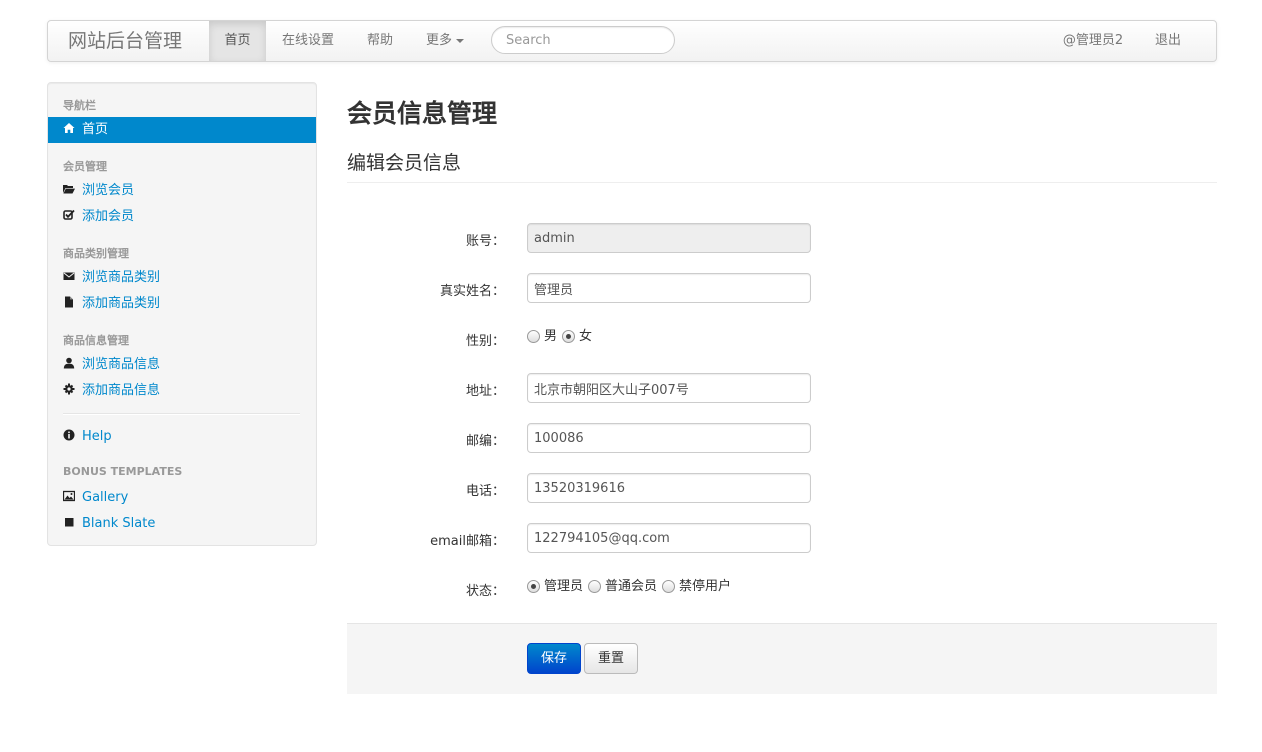 This screenshot has height=752, width=1262. I want to click on sidebar-item-label: 添加会员, so click(108, 216).